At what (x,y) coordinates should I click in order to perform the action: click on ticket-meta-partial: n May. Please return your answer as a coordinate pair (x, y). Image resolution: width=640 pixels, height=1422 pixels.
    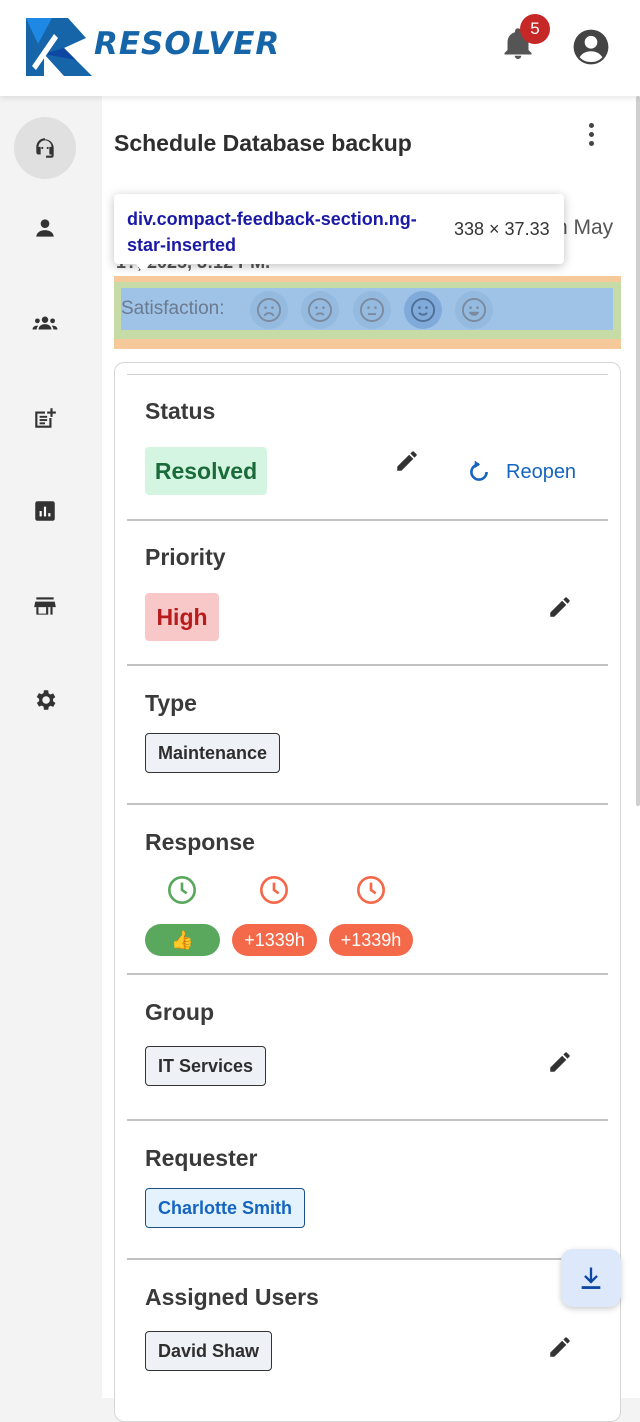
    Looking at the image, I should click on (585, 227).